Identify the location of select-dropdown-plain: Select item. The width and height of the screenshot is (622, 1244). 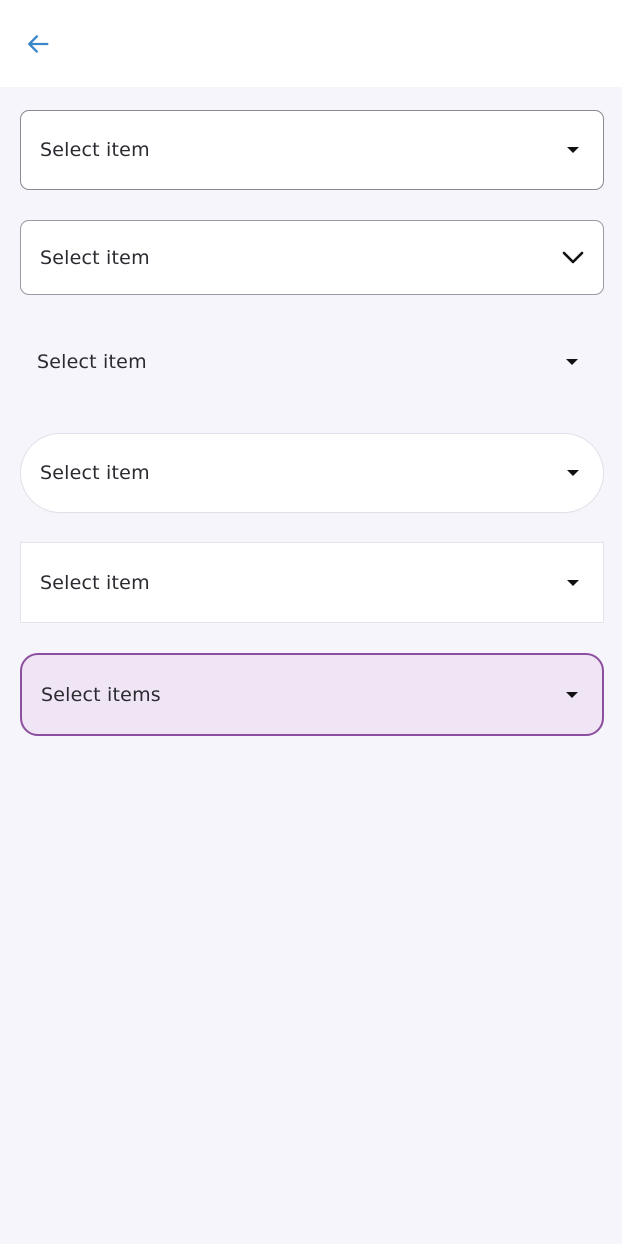
(310, 362).